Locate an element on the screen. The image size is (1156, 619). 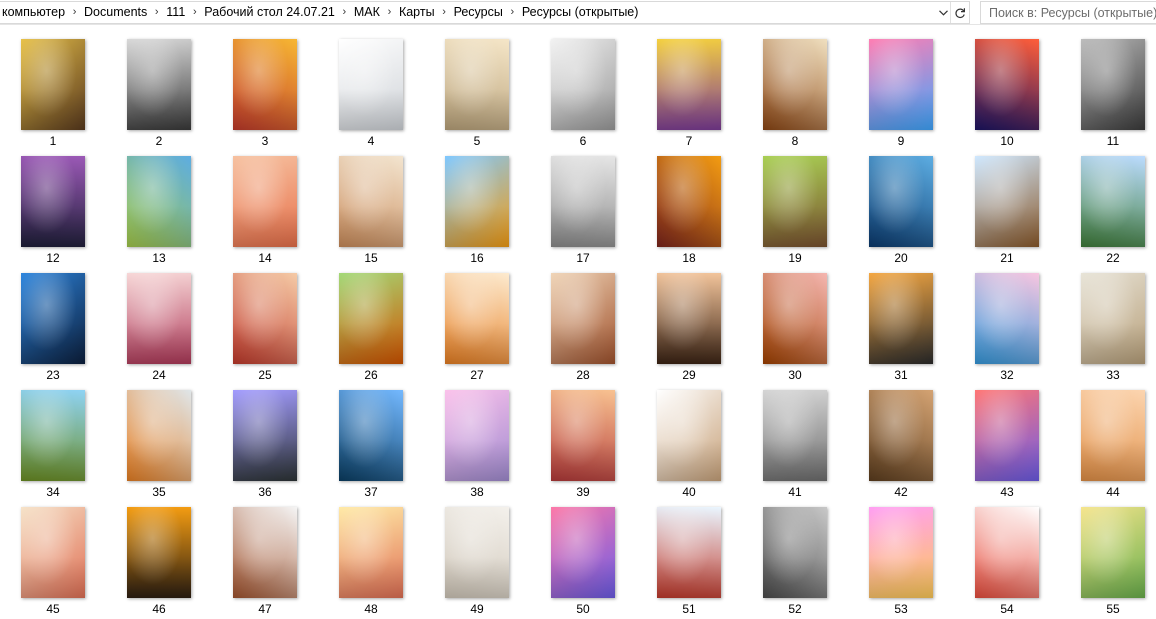
file-item: 13 is located at coordinates (159, 203).